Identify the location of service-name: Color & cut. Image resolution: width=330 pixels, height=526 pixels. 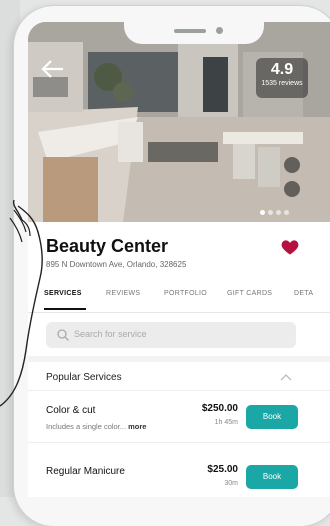
(71, 410).